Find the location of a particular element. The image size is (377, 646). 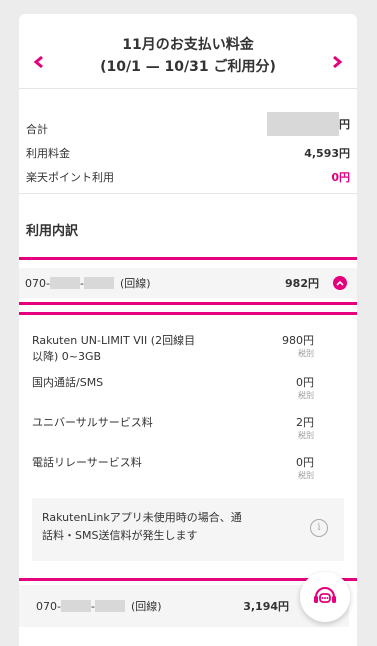

collapse-toggle-button is located at coordinates (340, 283).